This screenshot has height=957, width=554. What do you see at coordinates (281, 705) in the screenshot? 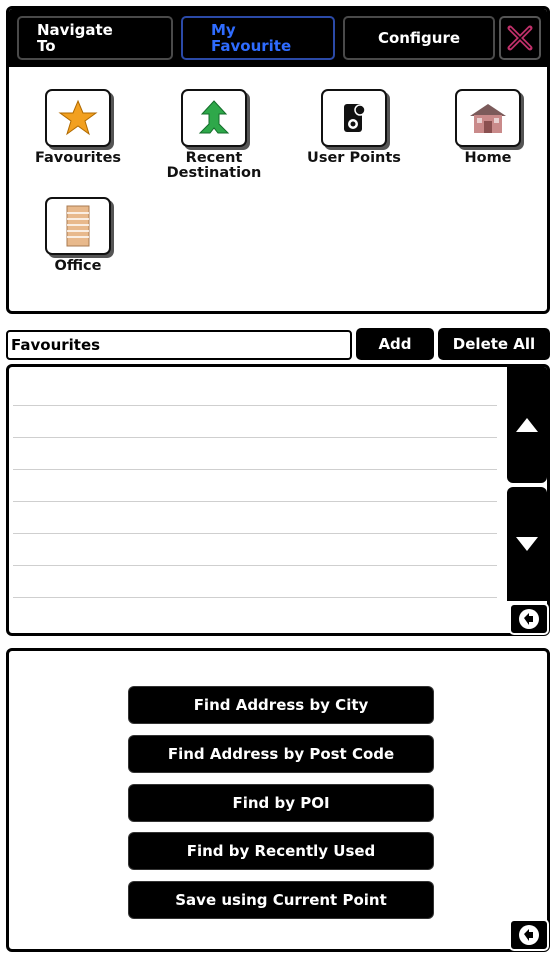
I see `find-address-by-city-button: Find Address by City` at bounding box center [281, 705].